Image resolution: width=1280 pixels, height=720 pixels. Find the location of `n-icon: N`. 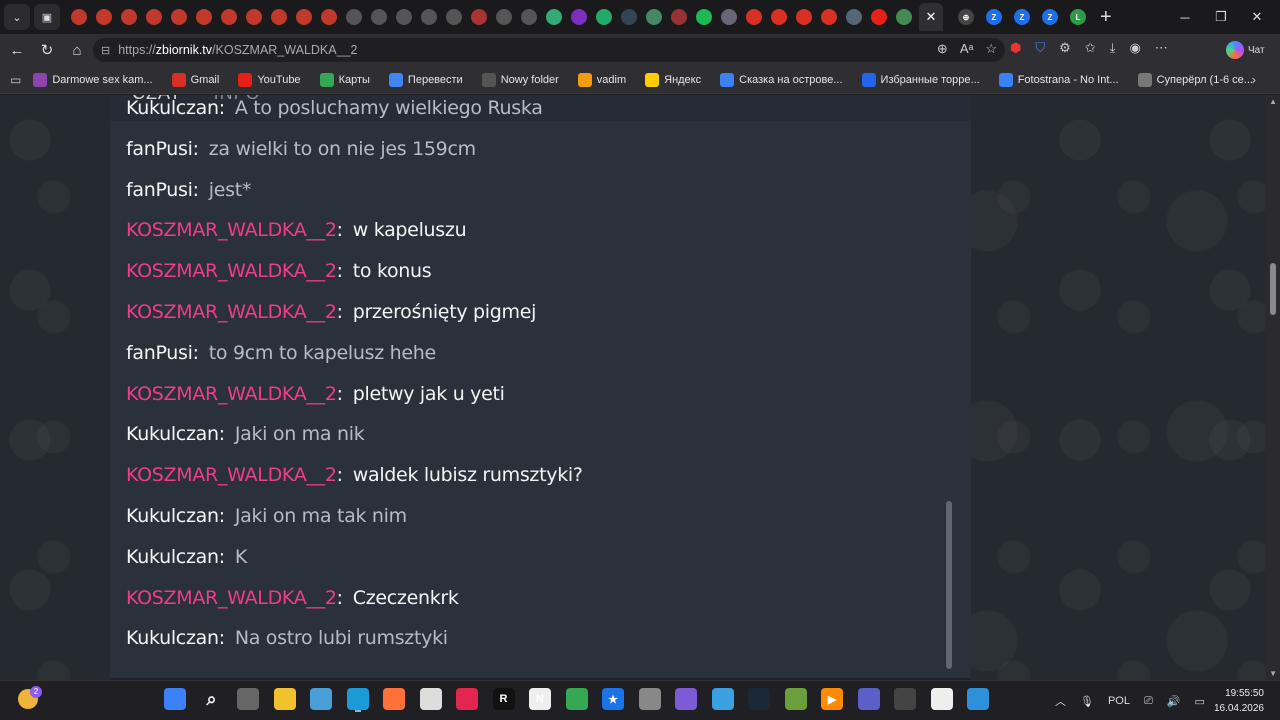

n-icon: N is located at coordinates (540, 699).